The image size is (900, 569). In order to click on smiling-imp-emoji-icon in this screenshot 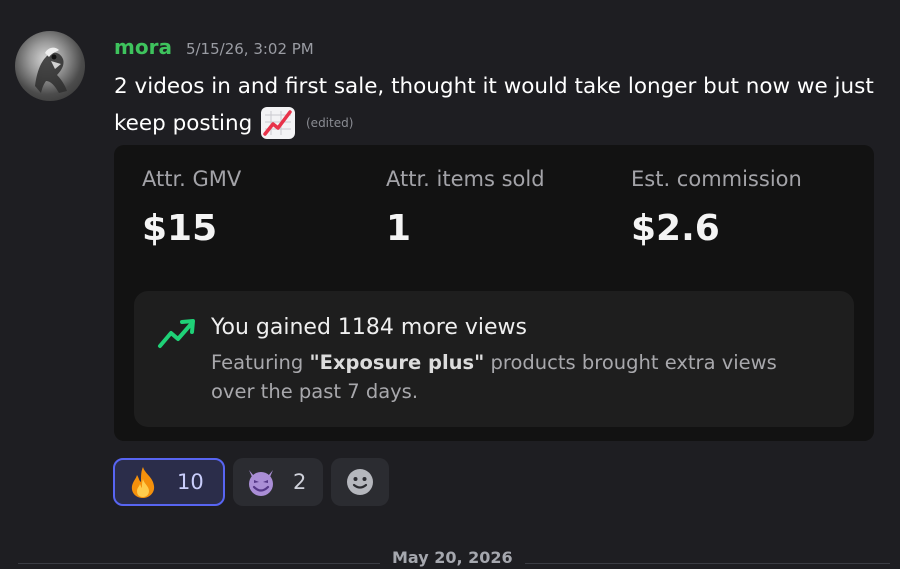, I will do `click(261, 483)`.